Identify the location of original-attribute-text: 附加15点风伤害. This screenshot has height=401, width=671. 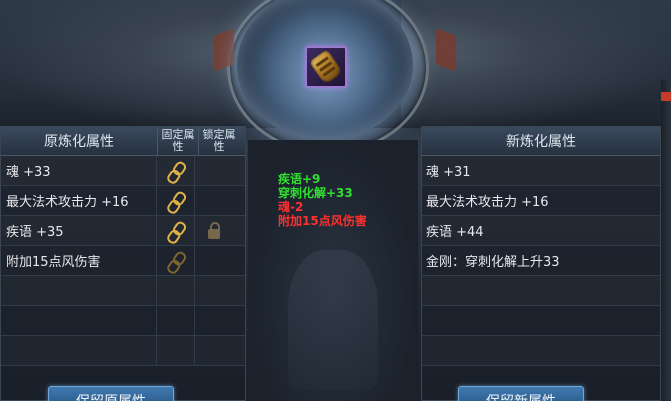
(53, 262).